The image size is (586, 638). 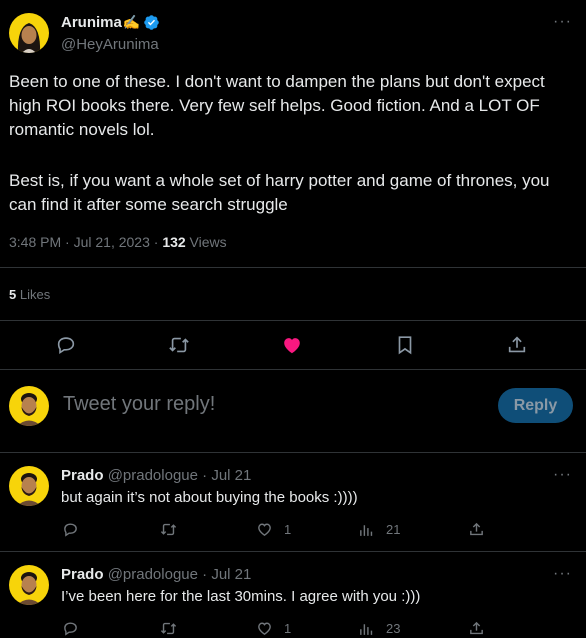 What do you see at coordinates (393, 529) in the screenshot?
I see `reply-view-count: 21` at bounding box center [393, 529].